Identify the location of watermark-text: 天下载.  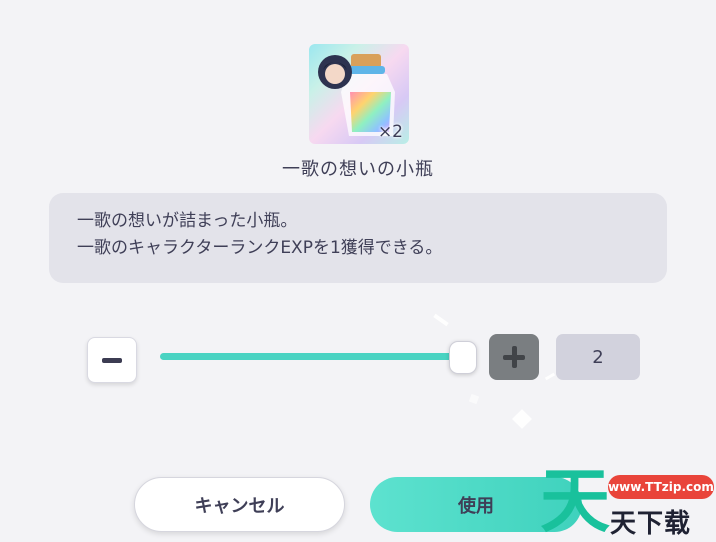
(651, 524).